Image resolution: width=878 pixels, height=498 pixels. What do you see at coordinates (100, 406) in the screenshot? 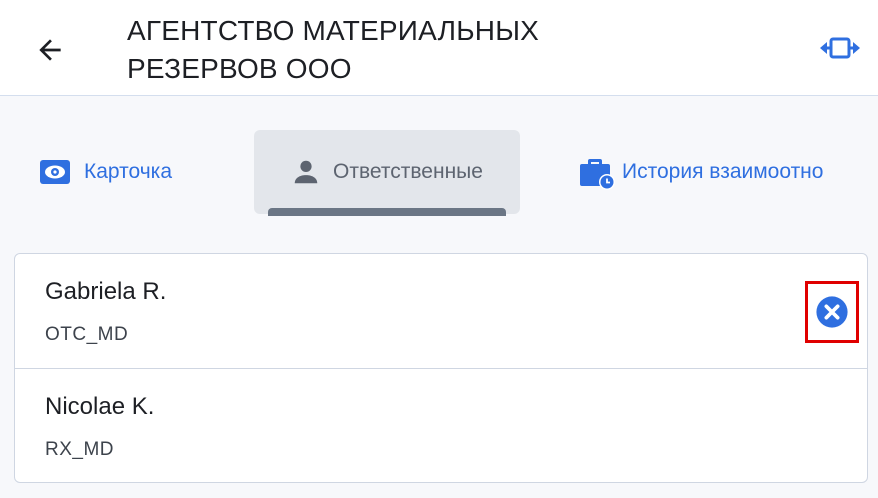
I see `responsible-name: Nicolae K.` at bounding box center [100, 406].